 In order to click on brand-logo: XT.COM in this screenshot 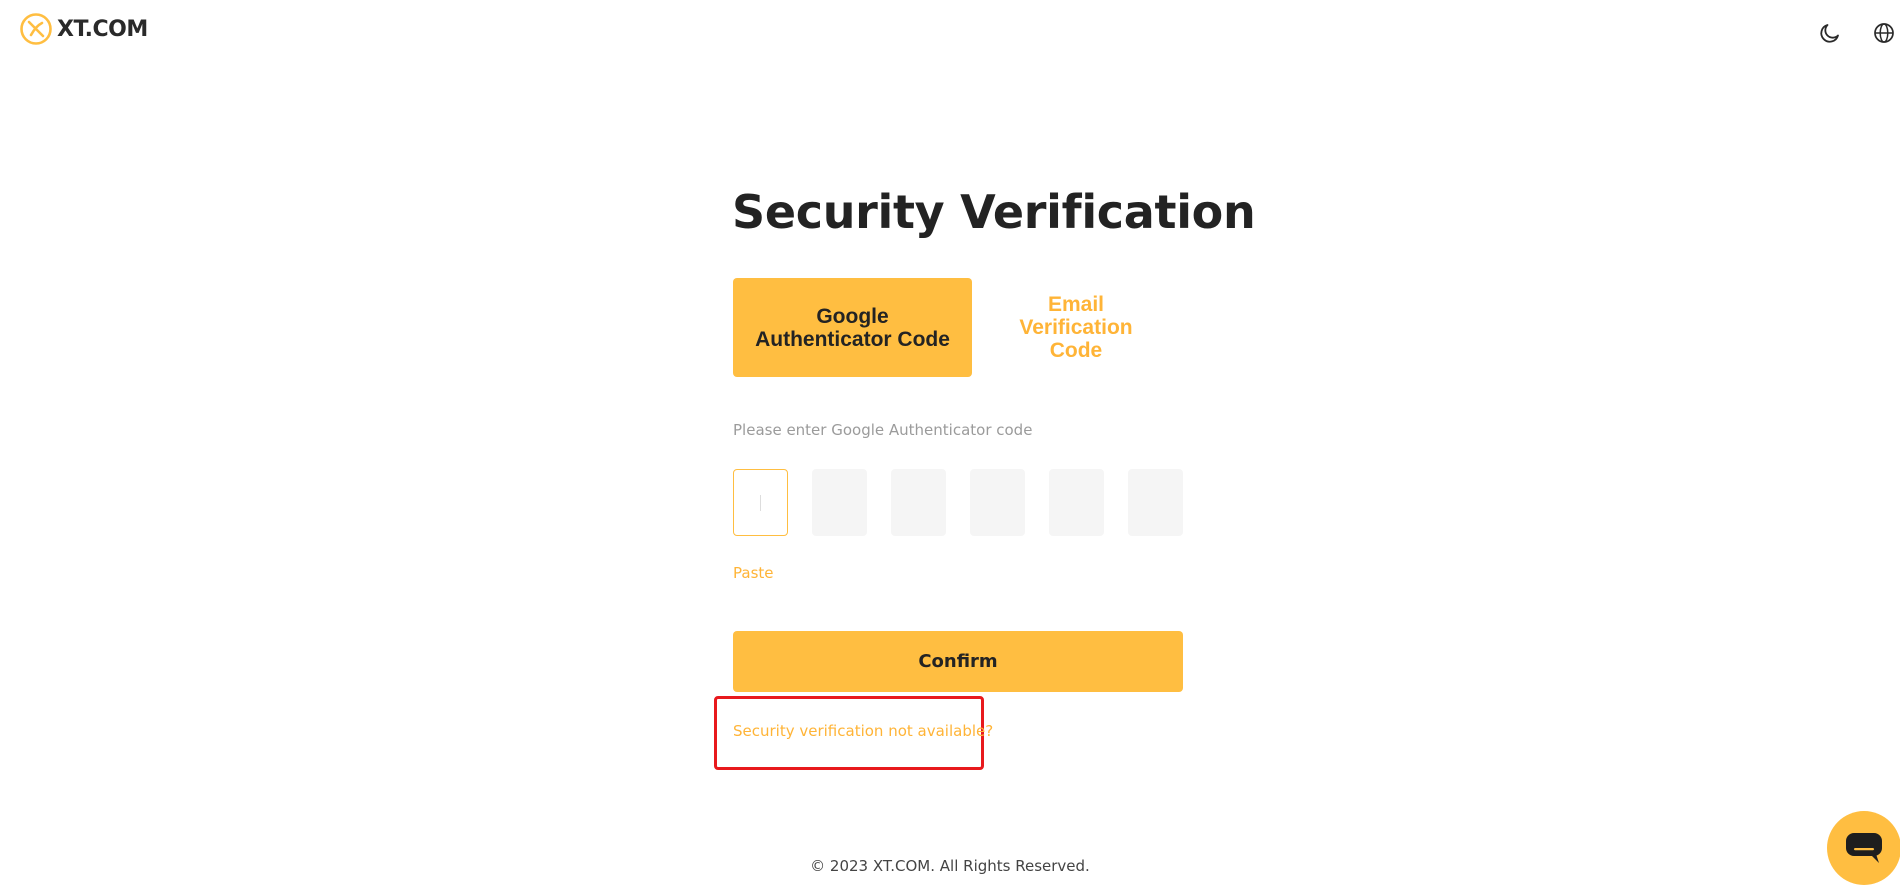, I will do `click(83, 29)`.